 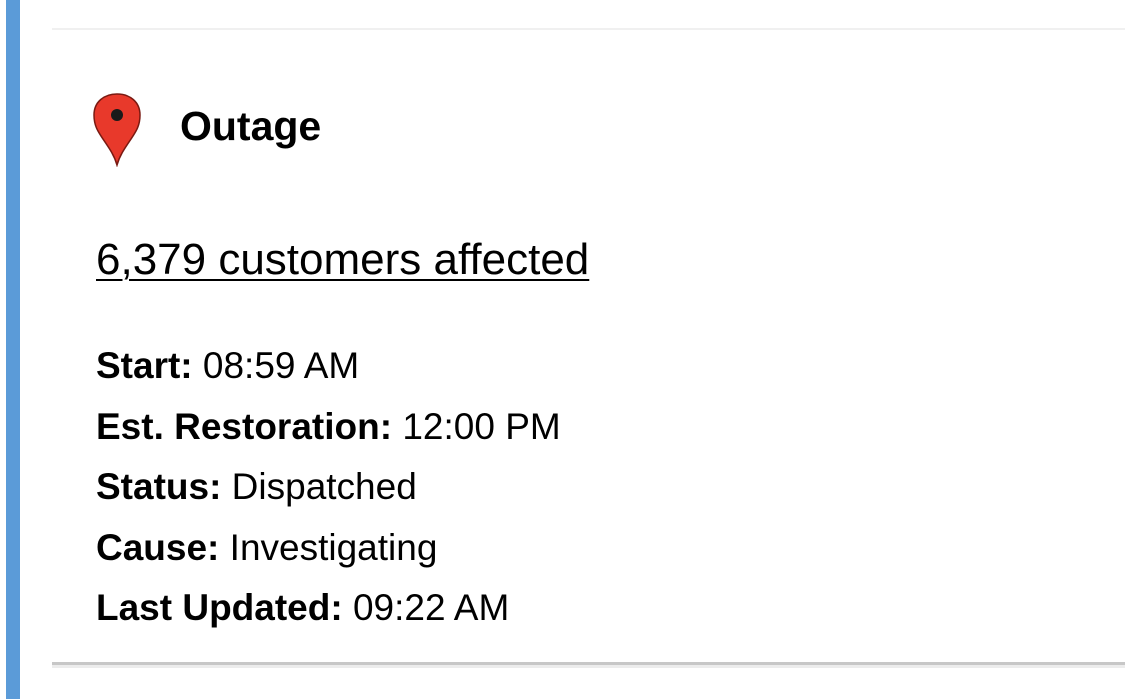 I want to click on detail-last-updated: Last Updated: 09:22 AM, so click(x=328, y=612).